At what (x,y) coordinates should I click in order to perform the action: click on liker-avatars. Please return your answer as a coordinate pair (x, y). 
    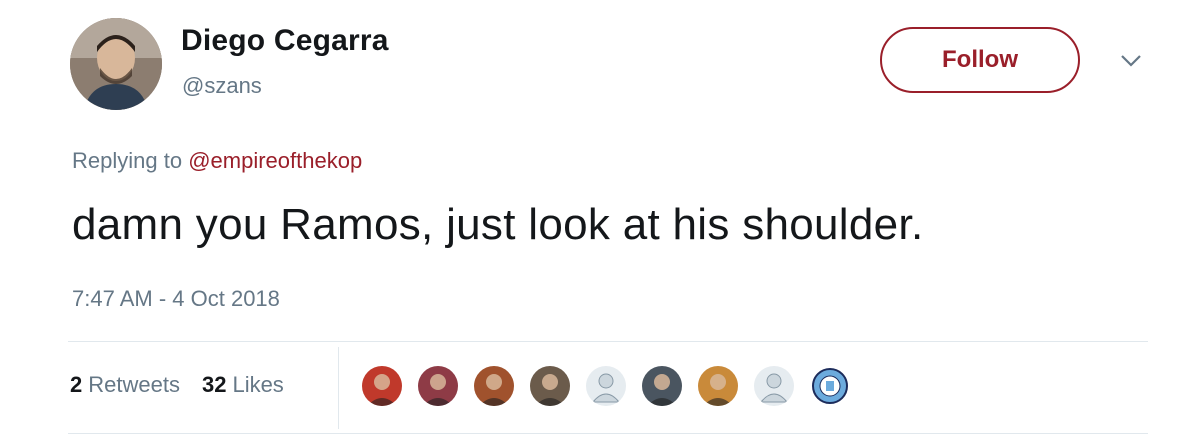
    Looking at the image, I should click on (612, 388).